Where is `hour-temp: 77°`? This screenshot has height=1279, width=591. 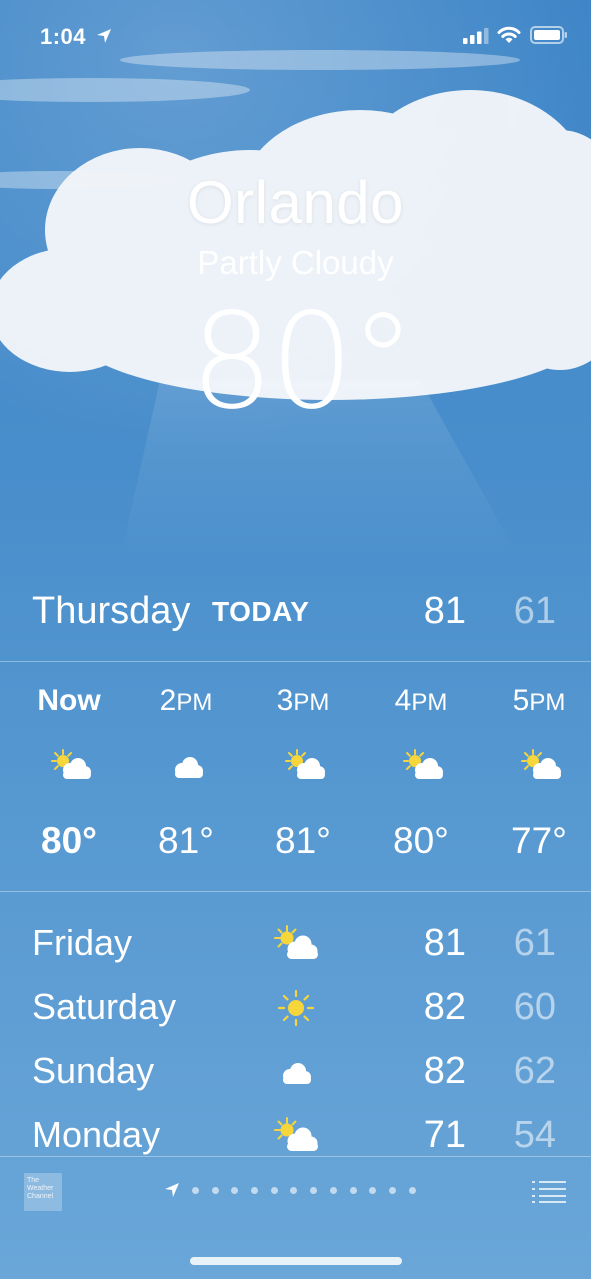 hour-temp: 77° is located at coordinates (539, 840).